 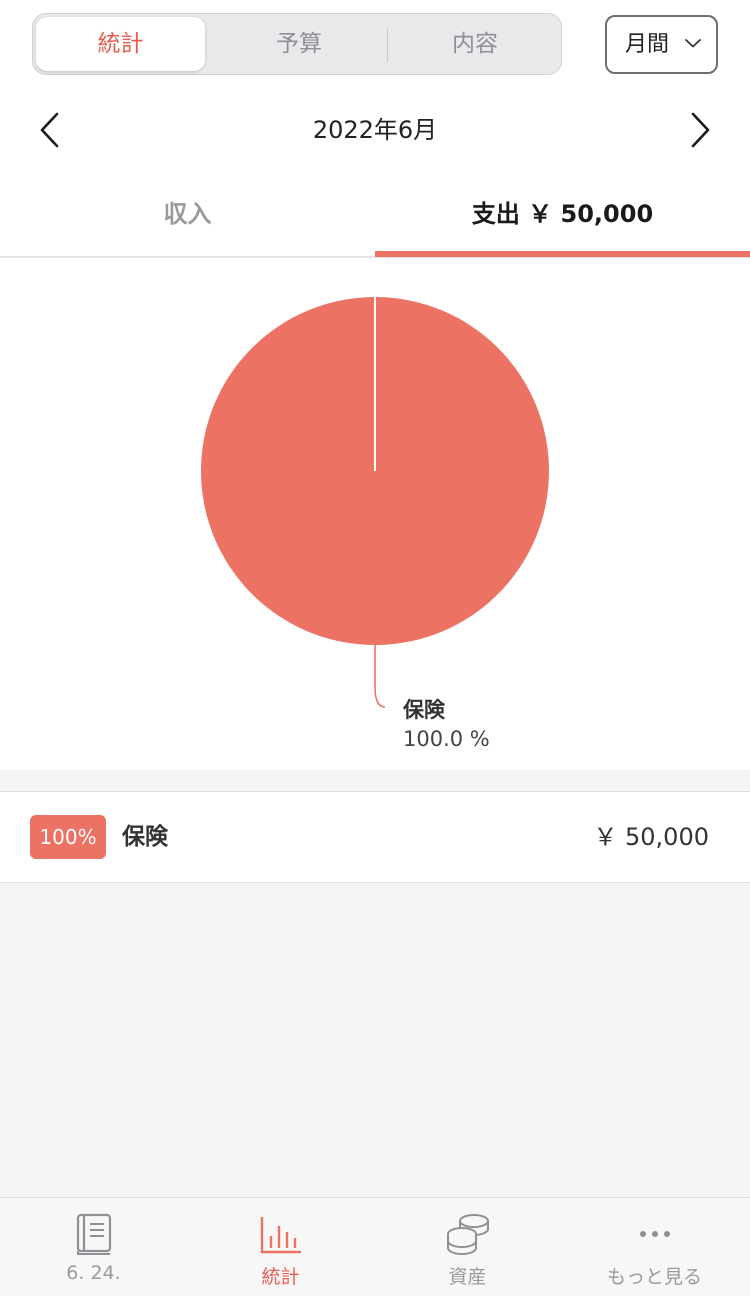 I want to click on category-name: 保険, so click(x=145, y=837).